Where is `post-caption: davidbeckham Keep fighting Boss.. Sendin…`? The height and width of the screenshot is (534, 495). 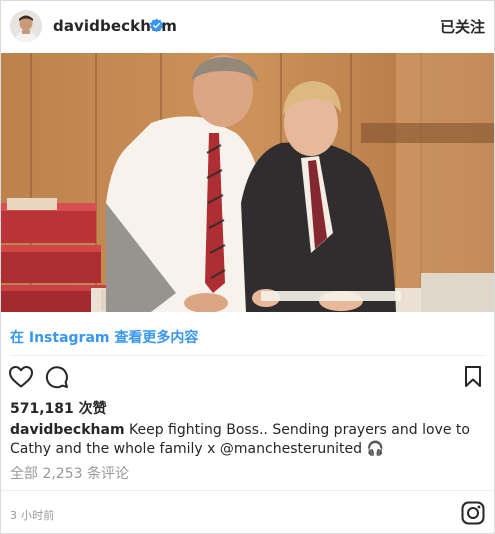 post-caption: davidbeckham Keep fighting Boss.. Sendin… is located at coordinates (245, 440).